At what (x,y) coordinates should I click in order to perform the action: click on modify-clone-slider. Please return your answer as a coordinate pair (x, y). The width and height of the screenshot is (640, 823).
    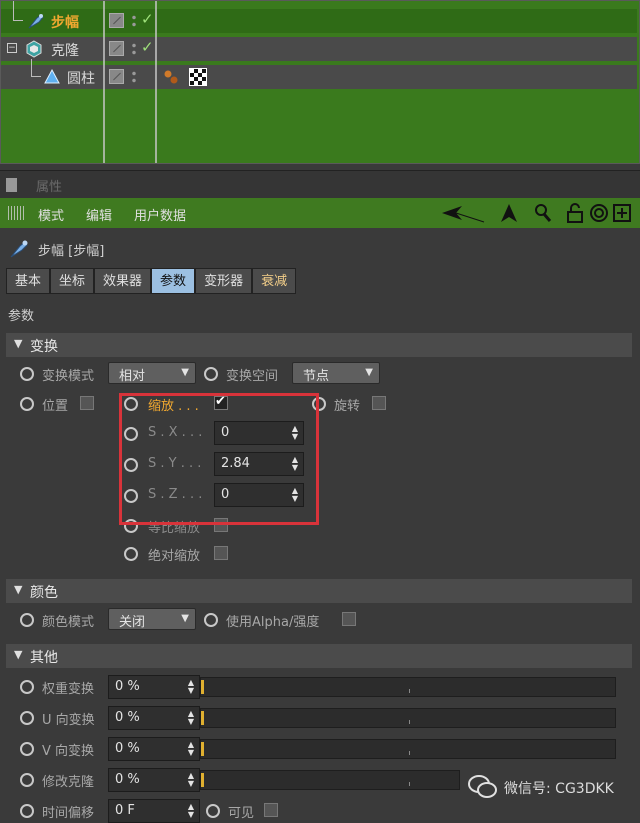
    Looking at the image, I should click on (330, 780).